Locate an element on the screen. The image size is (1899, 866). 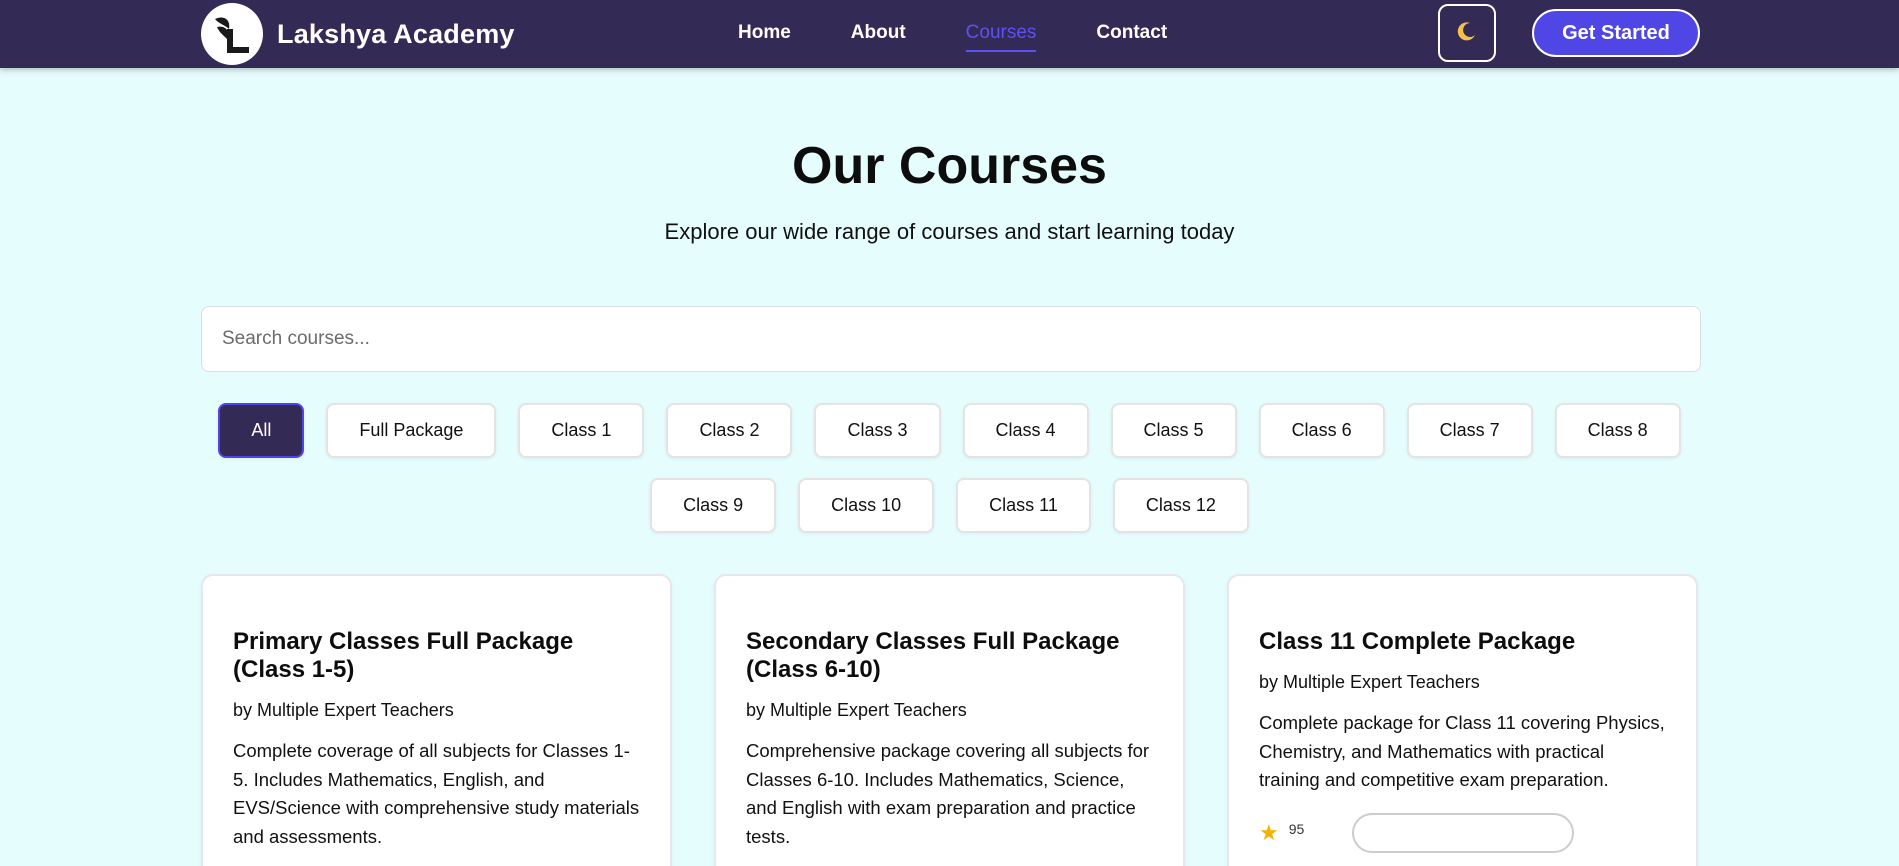
main-nav: Home About Courses Contact is located at coordinates (982, 33).